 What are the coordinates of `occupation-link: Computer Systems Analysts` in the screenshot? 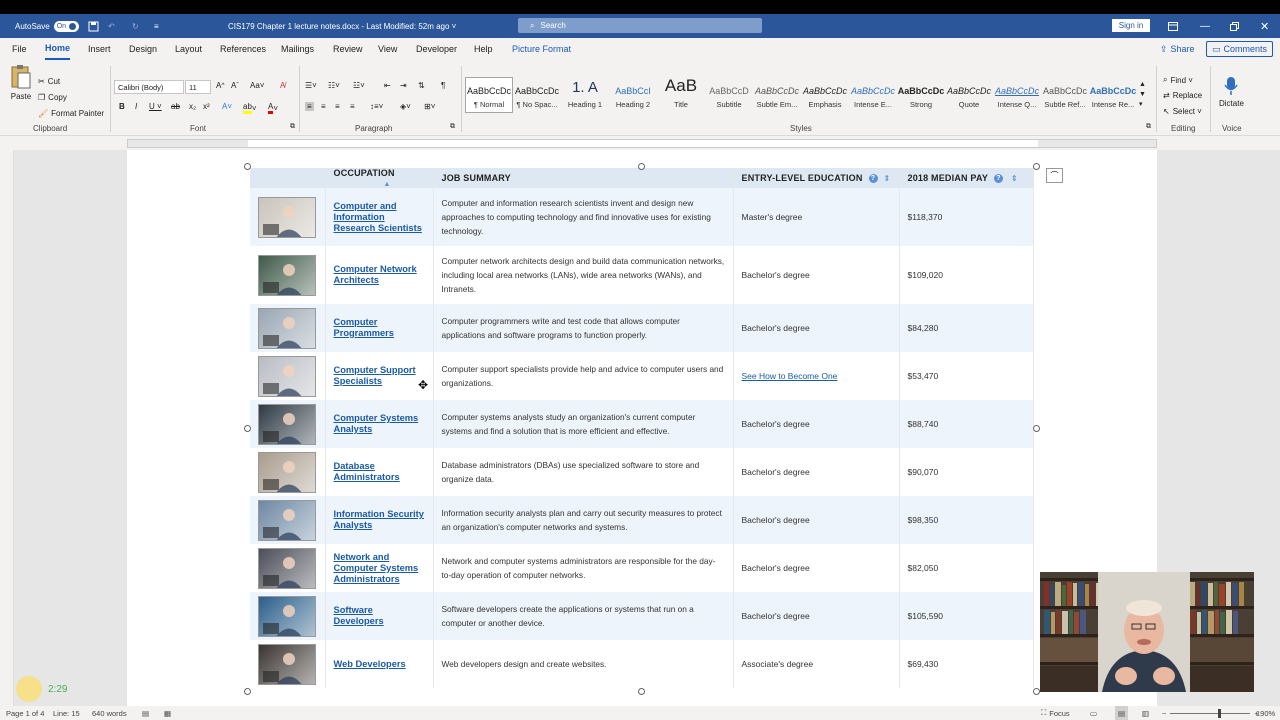 It's located at (379, 424).